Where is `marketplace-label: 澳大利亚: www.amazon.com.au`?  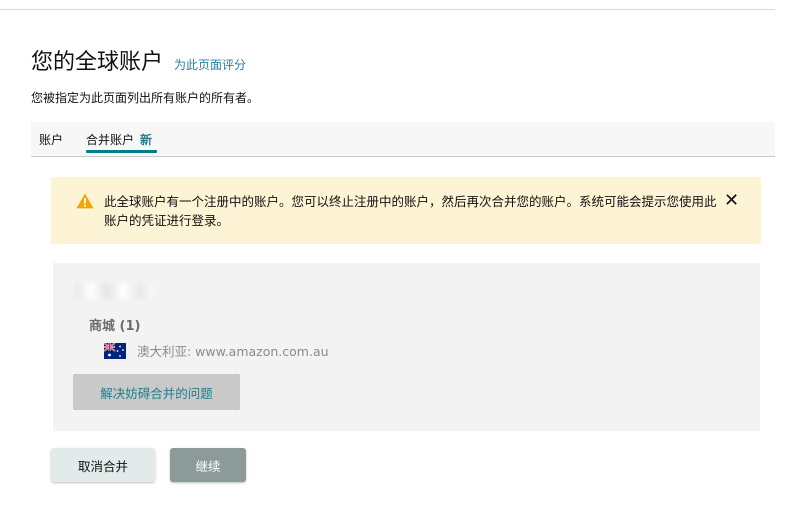
marketplace-label: 澳大利亚: www.amazon.com.au is located at coordinates (233, 351).